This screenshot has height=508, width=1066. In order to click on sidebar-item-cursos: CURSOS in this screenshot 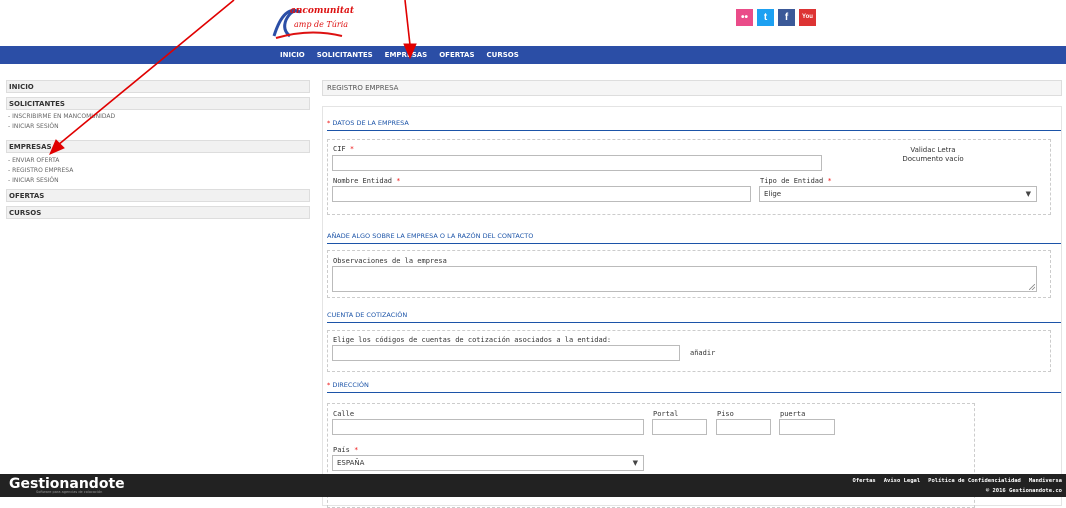, I will do `click(158, 212)`.